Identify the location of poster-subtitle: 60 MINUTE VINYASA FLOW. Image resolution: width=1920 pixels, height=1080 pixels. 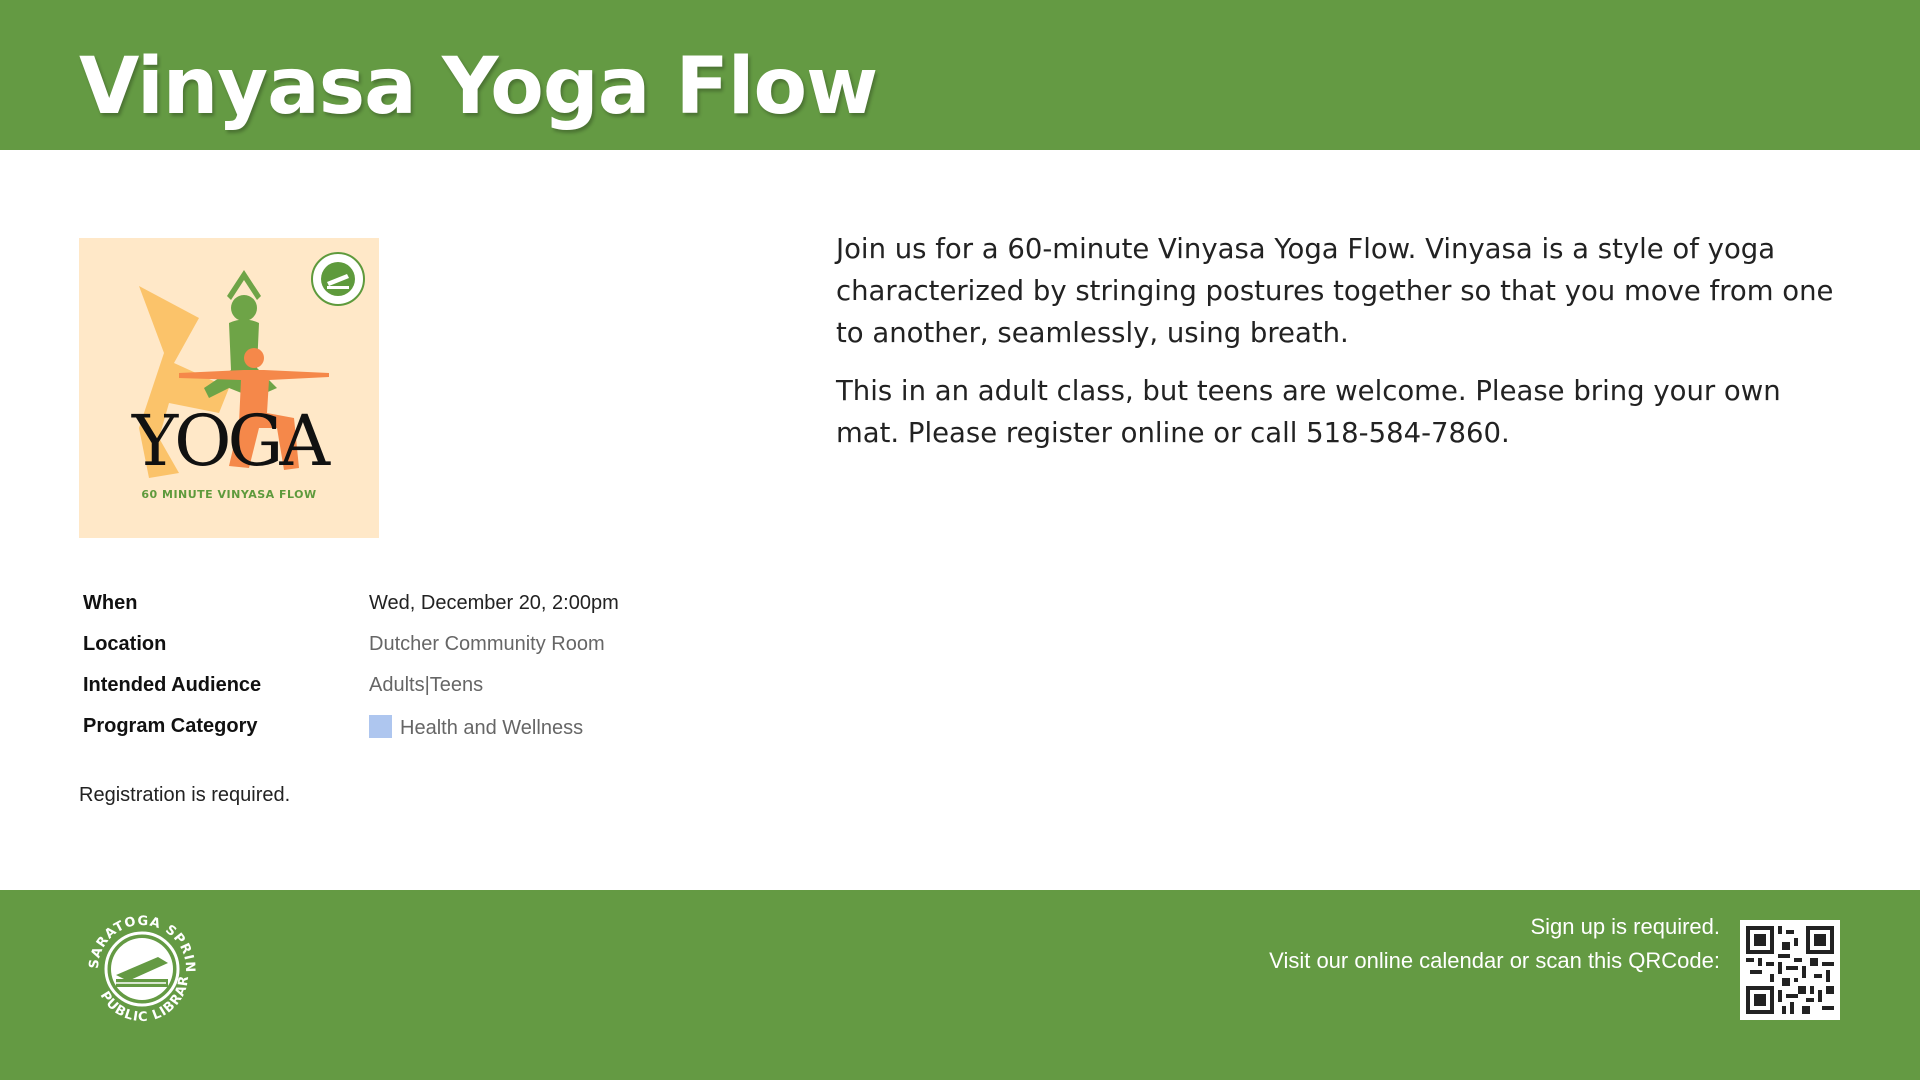
(229, 494).